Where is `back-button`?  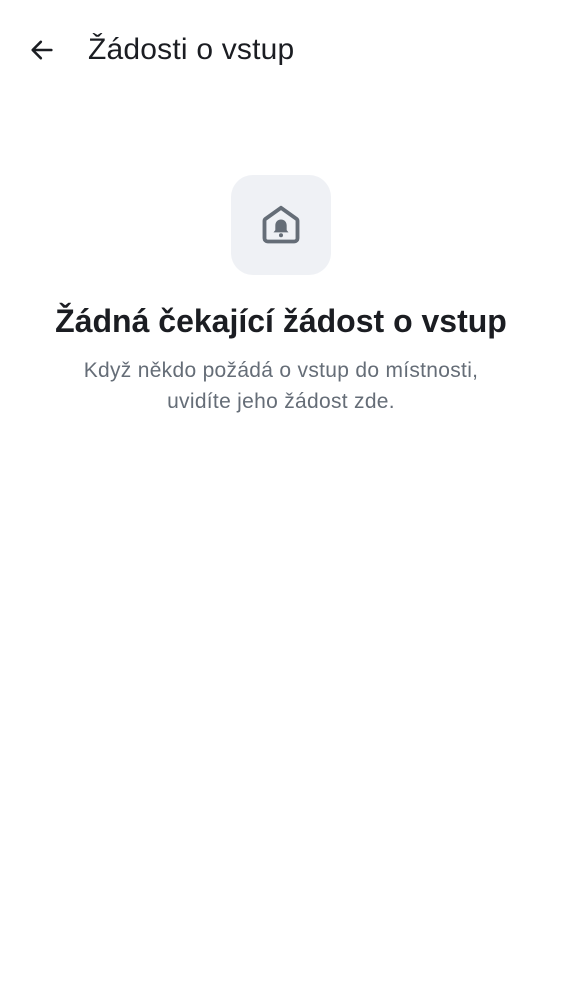 back-button is located at coordinates (42, 50).